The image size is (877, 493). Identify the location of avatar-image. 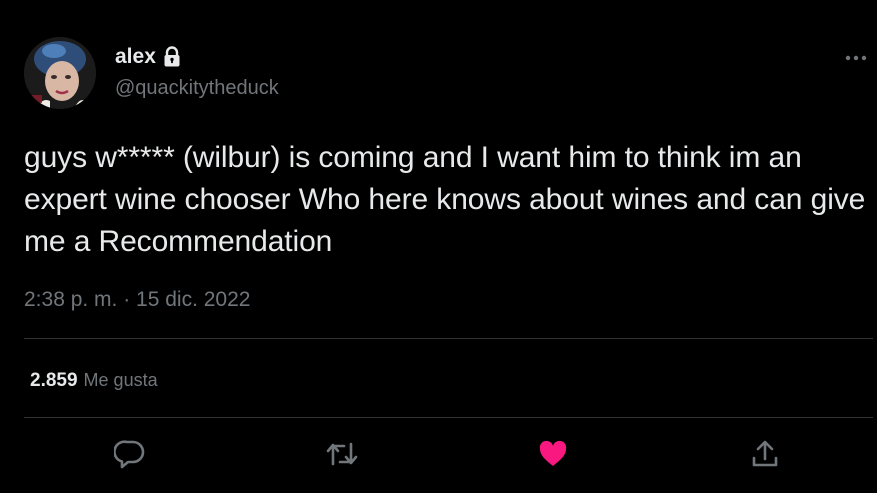
(60, 73).